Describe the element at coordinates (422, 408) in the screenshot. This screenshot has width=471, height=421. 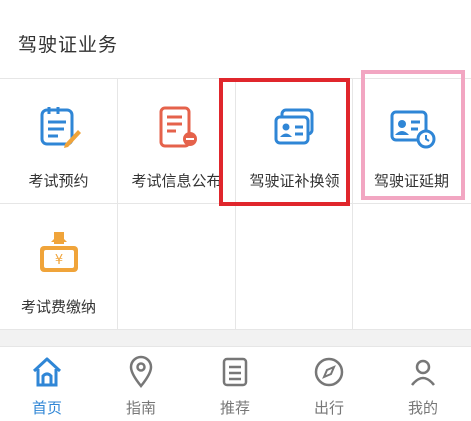
I see `tab-label: 我的` at that location.